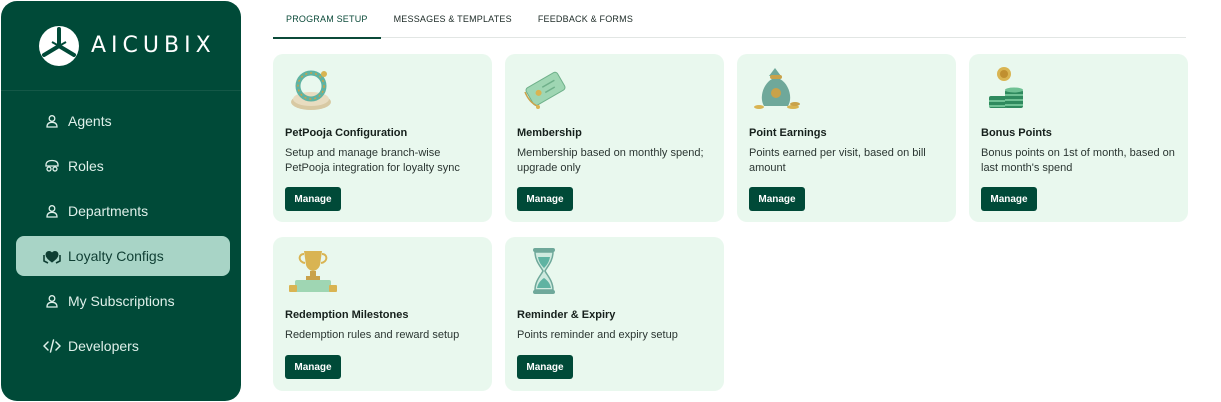 The height and width of the screenshot is (402, 1221). I want to click on ring-dish-icon, so click(311, 90).